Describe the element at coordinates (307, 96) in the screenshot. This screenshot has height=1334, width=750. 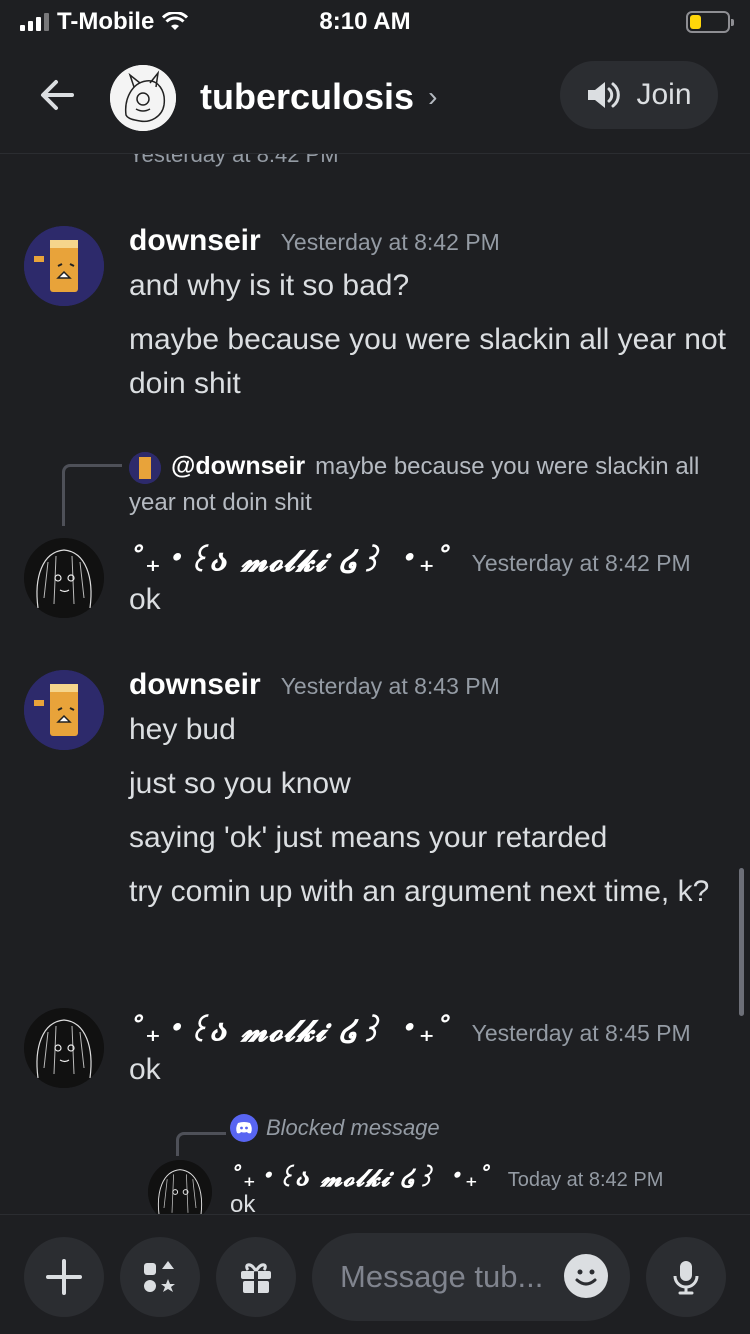
I see `channel-name: tuberculosis` at that location.